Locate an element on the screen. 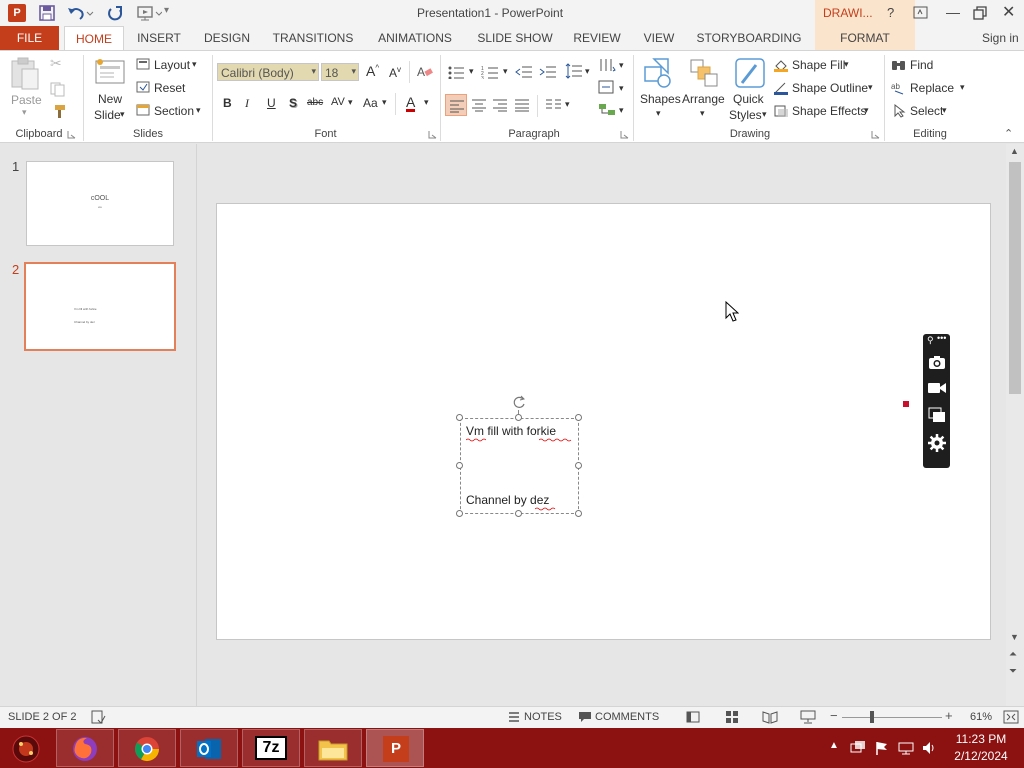 The height and width of the screenshot is (768, 1024). align-right-icon is located at coordinates (500, 105).